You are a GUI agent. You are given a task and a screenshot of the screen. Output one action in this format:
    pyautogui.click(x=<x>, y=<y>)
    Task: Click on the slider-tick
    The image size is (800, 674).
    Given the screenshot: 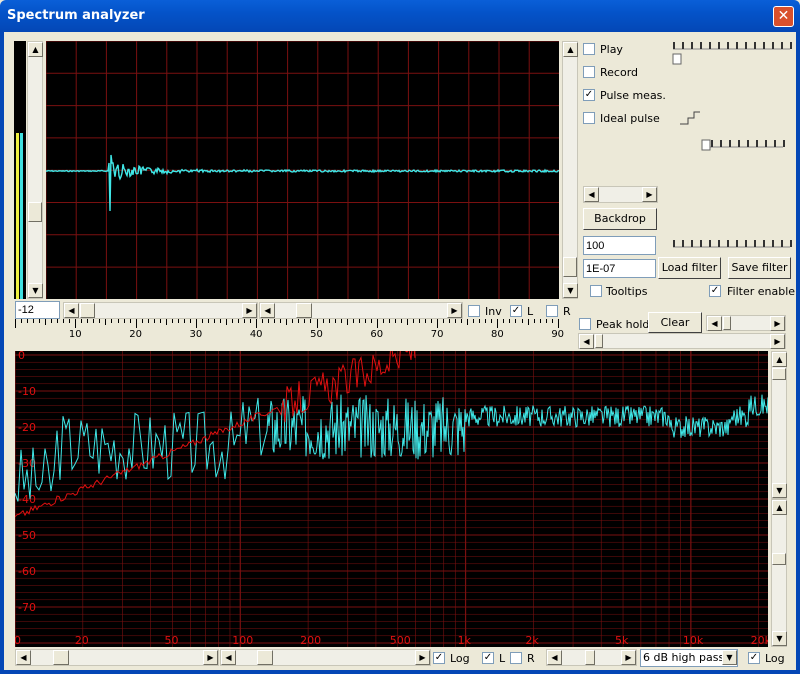 What is the action you would take?
    pyautogui.click(x=755, y=45)
    